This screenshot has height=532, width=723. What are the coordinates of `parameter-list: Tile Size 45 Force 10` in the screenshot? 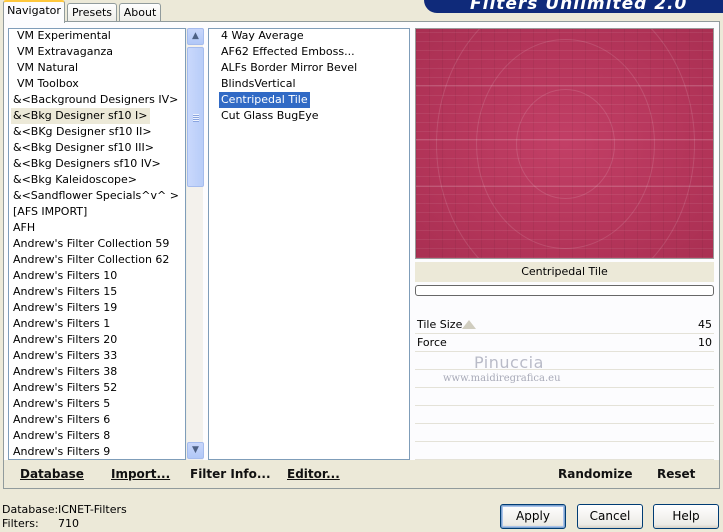 It's located at (564, 388).